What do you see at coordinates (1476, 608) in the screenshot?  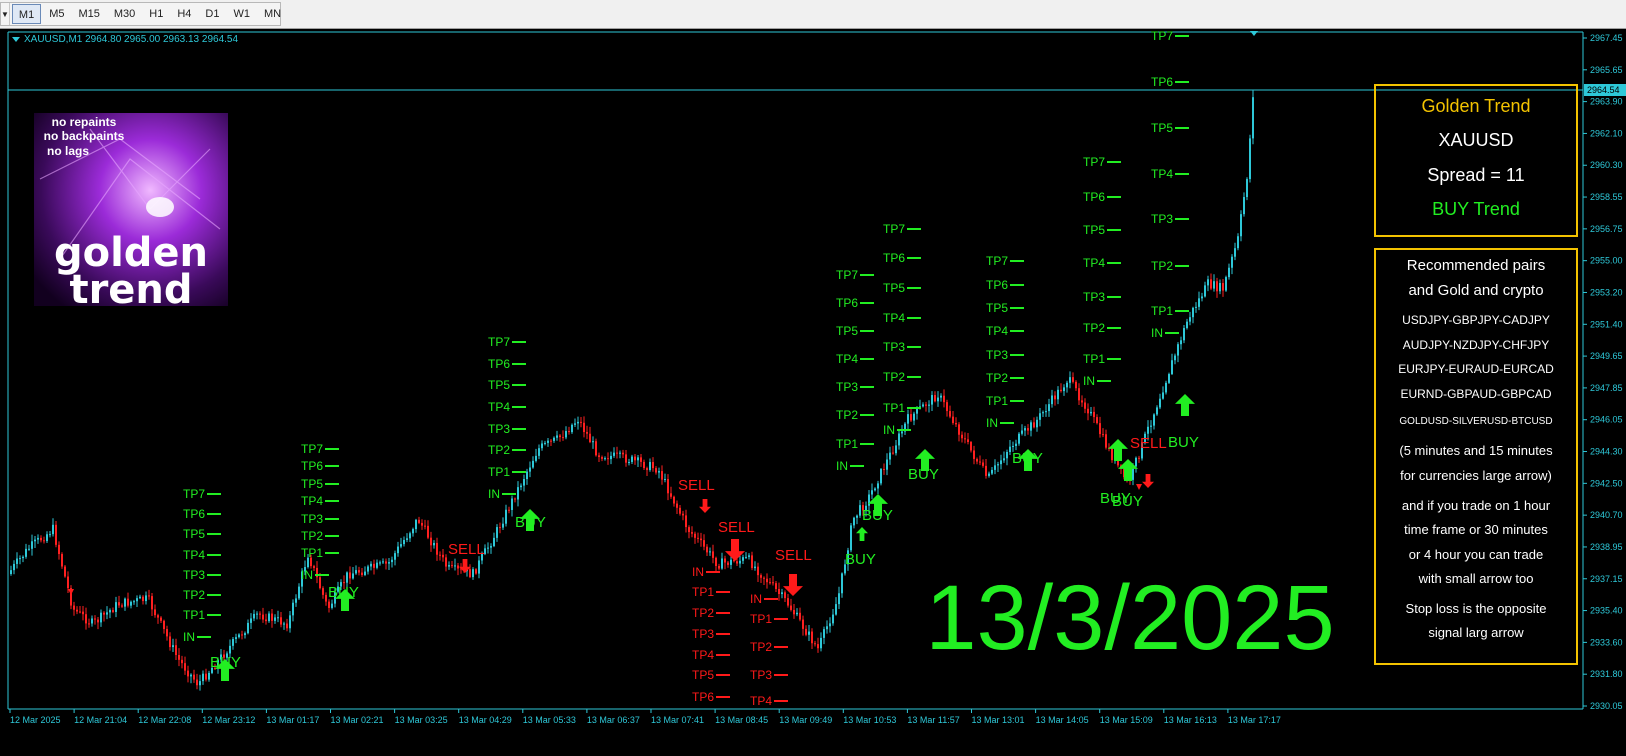 I see `note-line-7: Stop loss is the opposite` at bounding box center [1476, 608].